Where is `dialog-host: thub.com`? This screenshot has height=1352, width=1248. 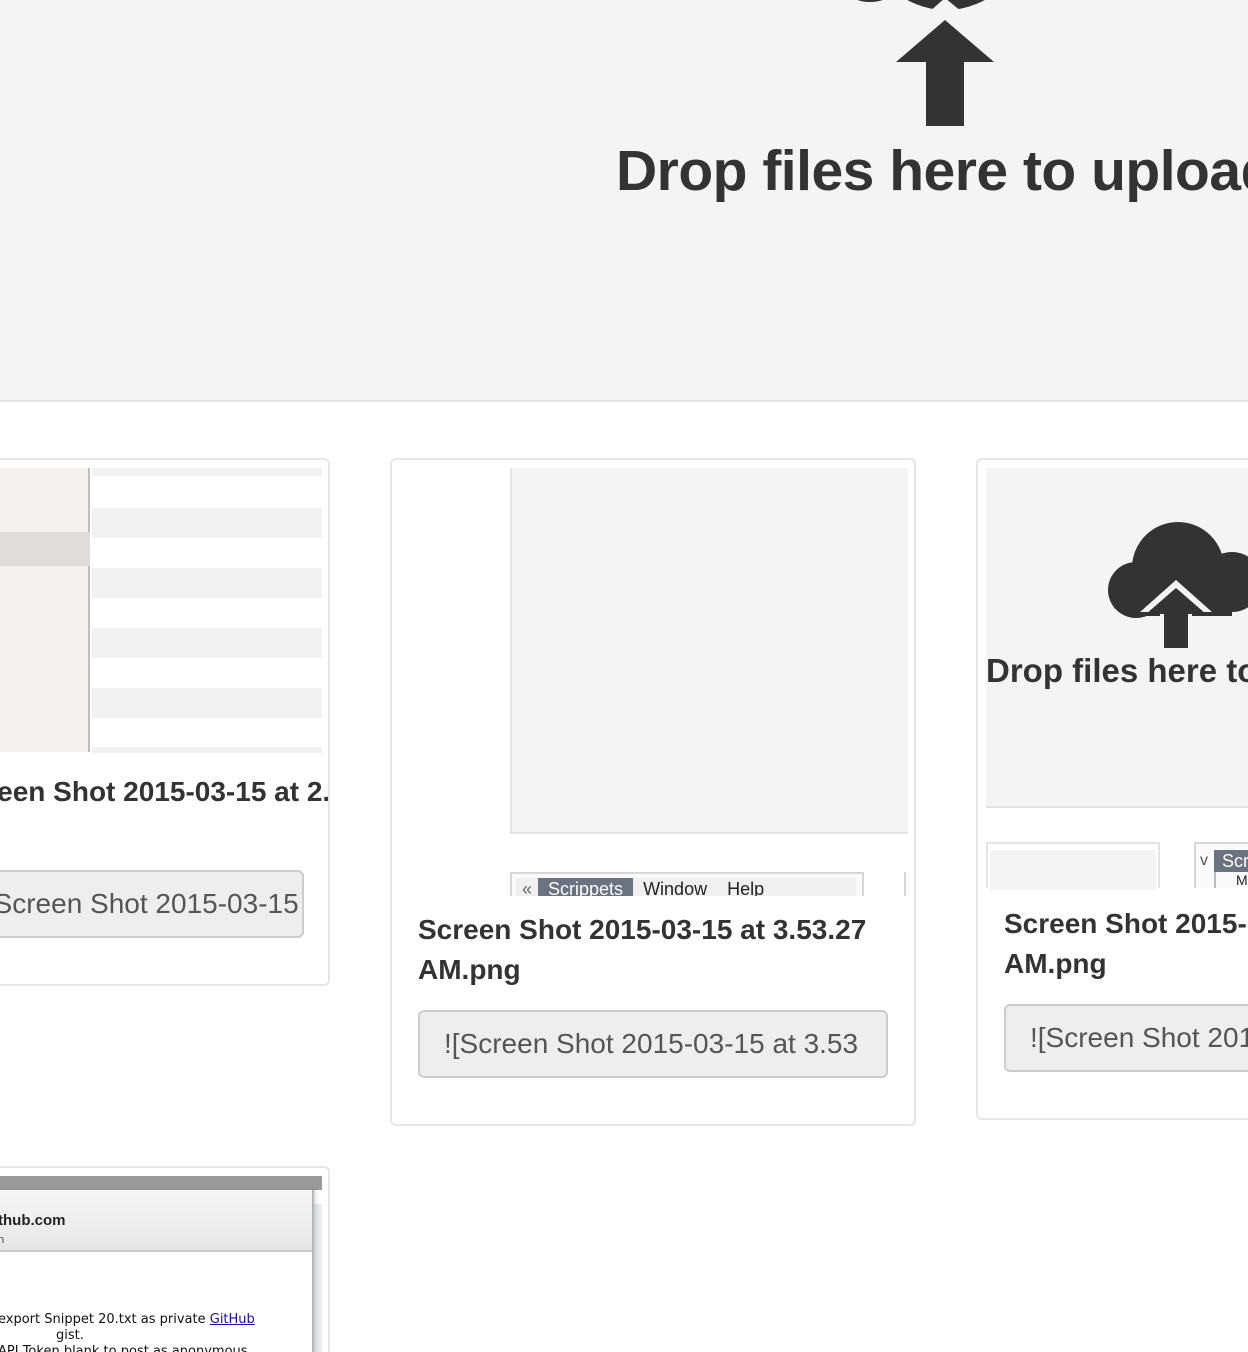
dialog-host: thub.com is located at coordinates (33, 1220).